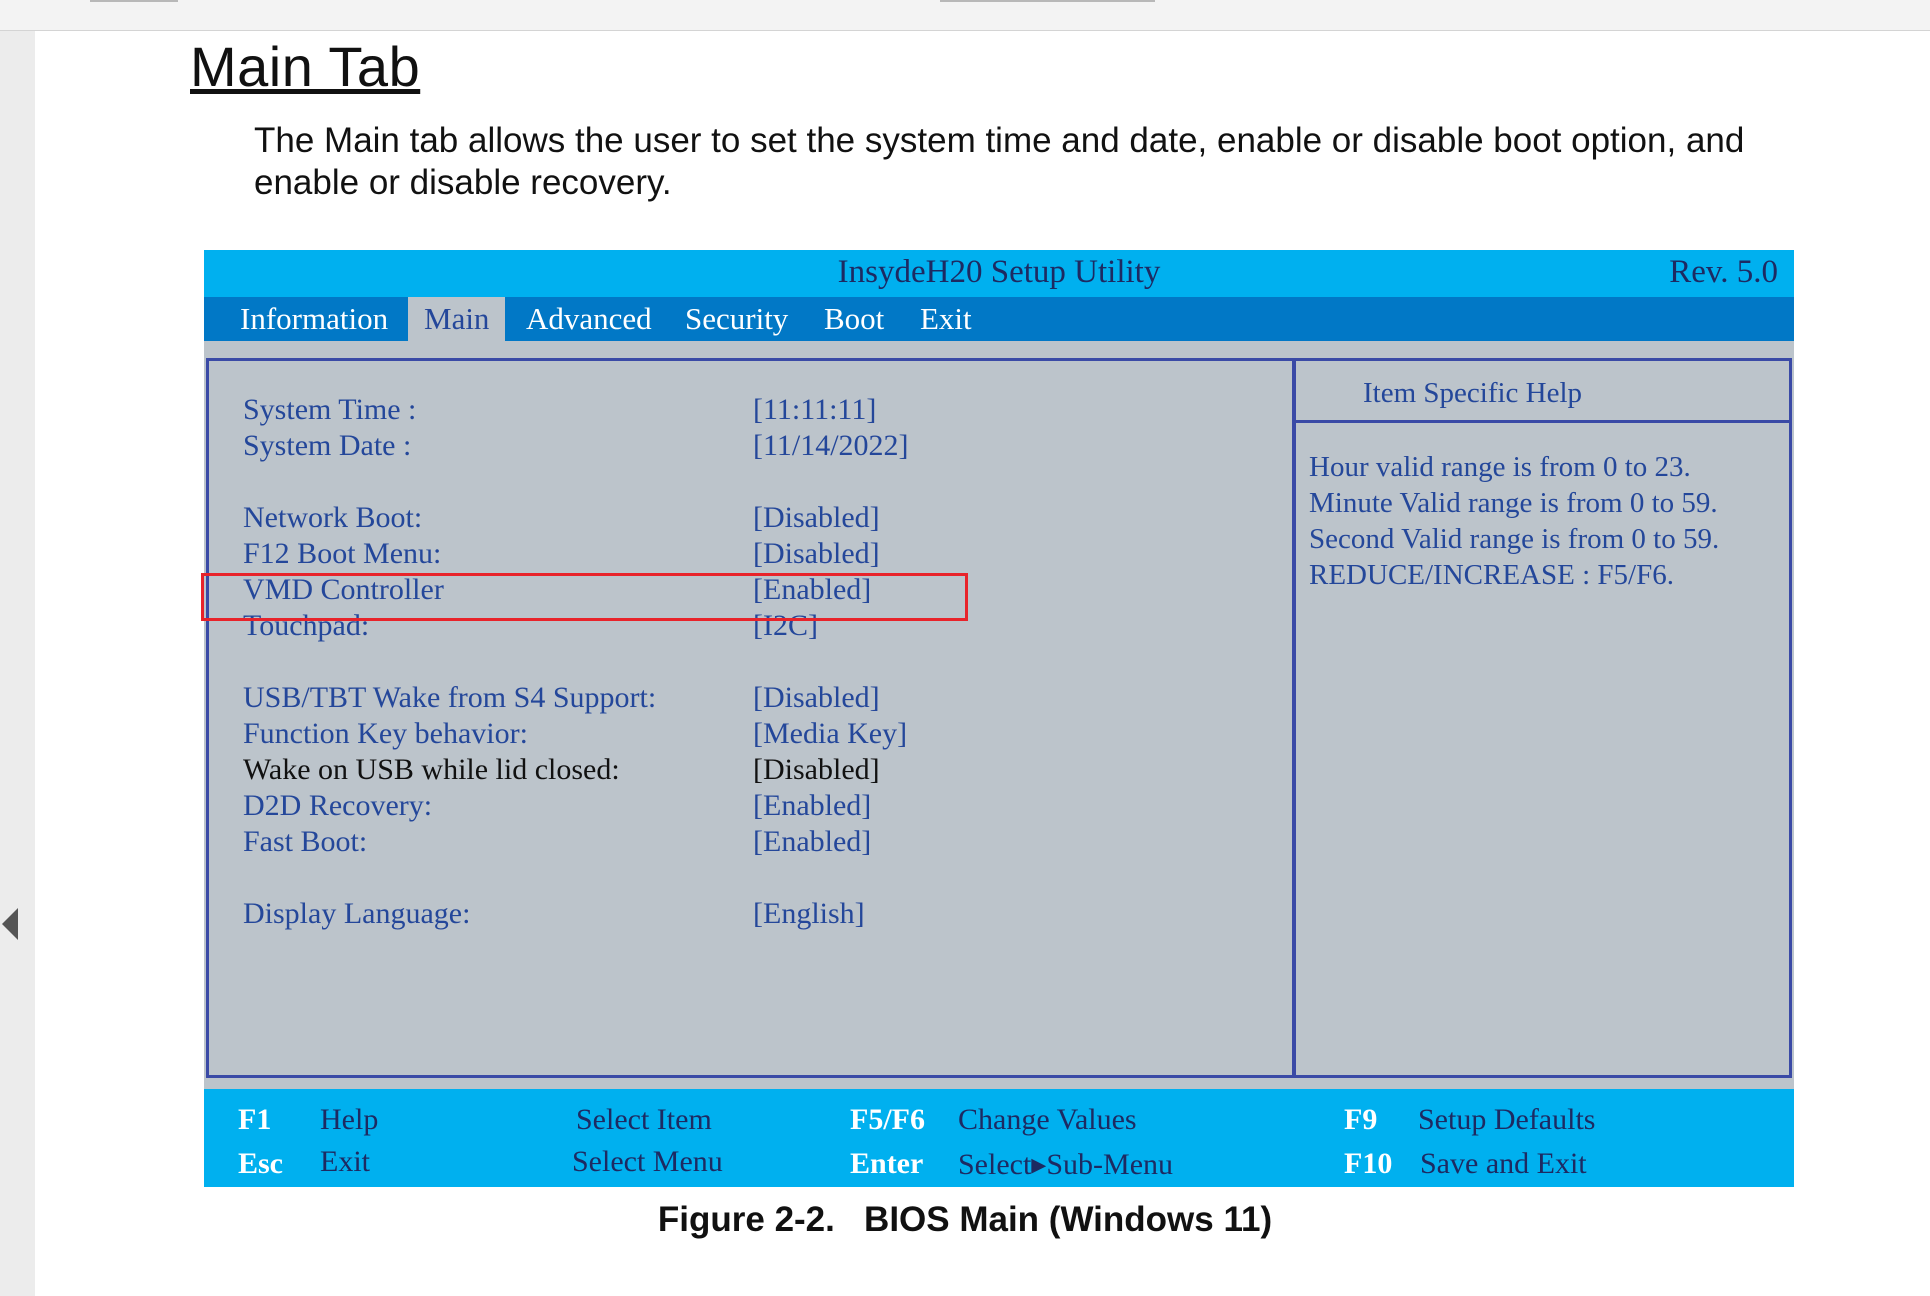  Describe the element at coordinates (584, 597) in the screenshot. I see `vmd-controller-highlight-box` at that location.